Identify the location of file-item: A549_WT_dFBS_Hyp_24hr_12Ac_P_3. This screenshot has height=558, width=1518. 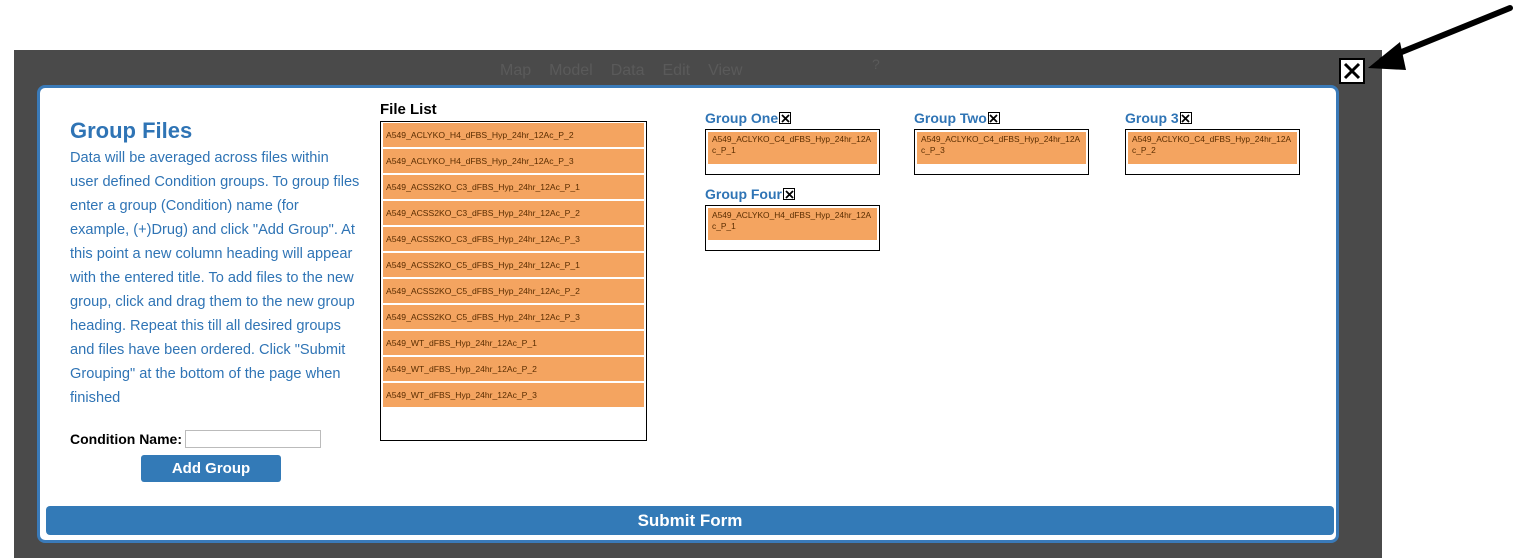
(513, 395).